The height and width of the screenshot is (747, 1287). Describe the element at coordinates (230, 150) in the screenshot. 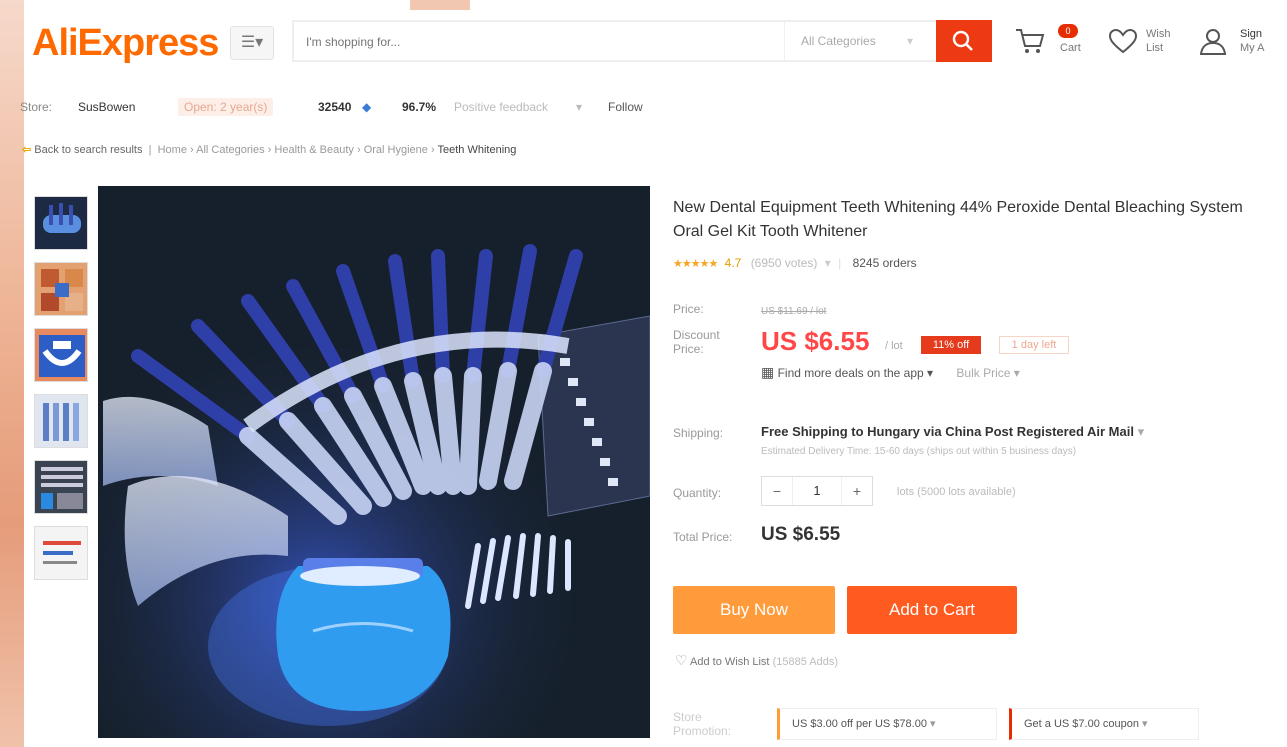

I see `breadcrumb-all-categories: All Categories` at that location.